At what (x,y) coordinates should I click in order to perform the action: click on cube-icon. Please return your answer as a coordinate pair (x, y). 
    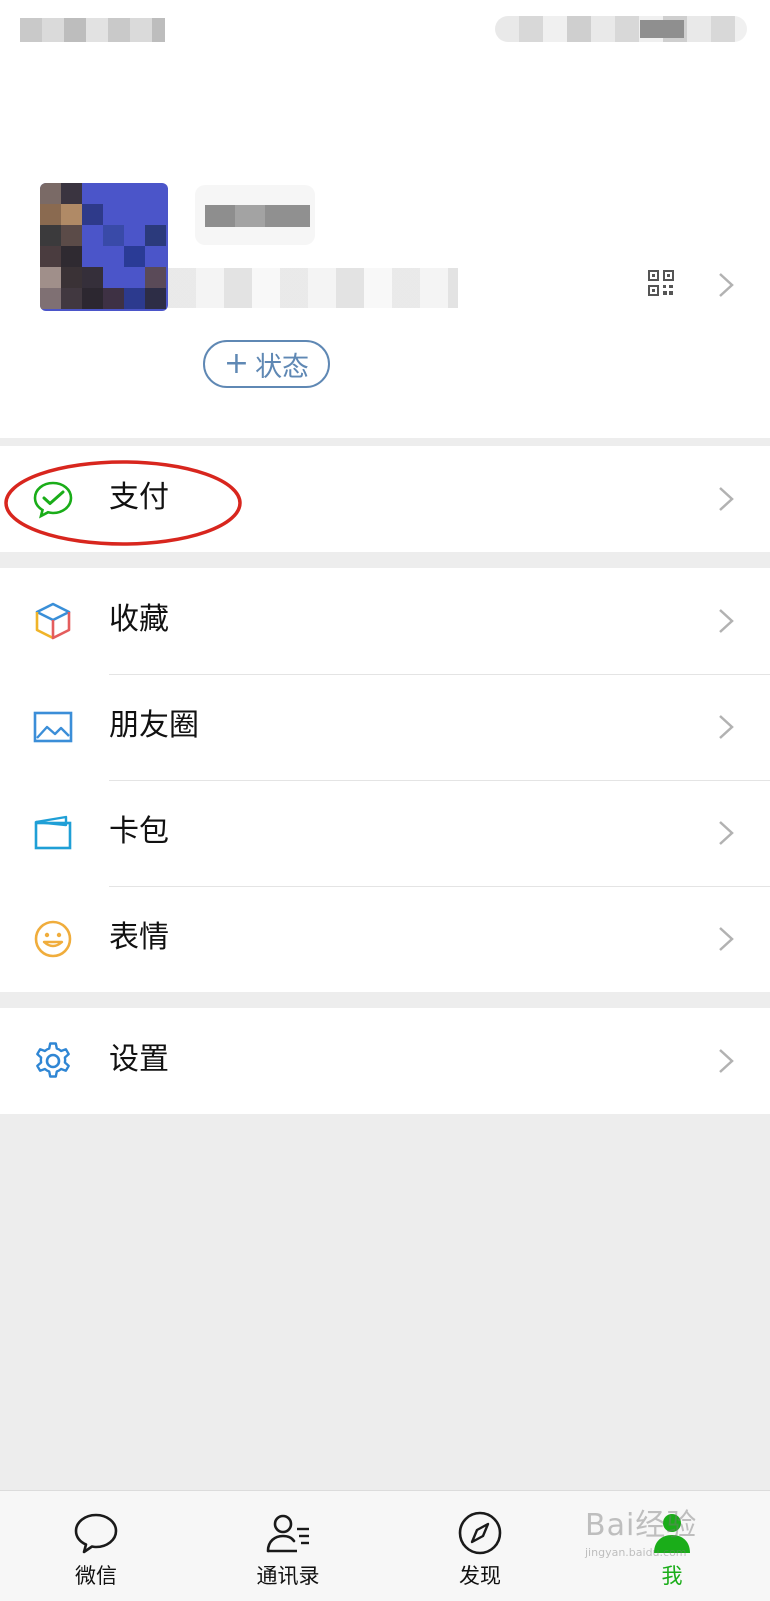
    Looking at the image, I should click on (53, 621).